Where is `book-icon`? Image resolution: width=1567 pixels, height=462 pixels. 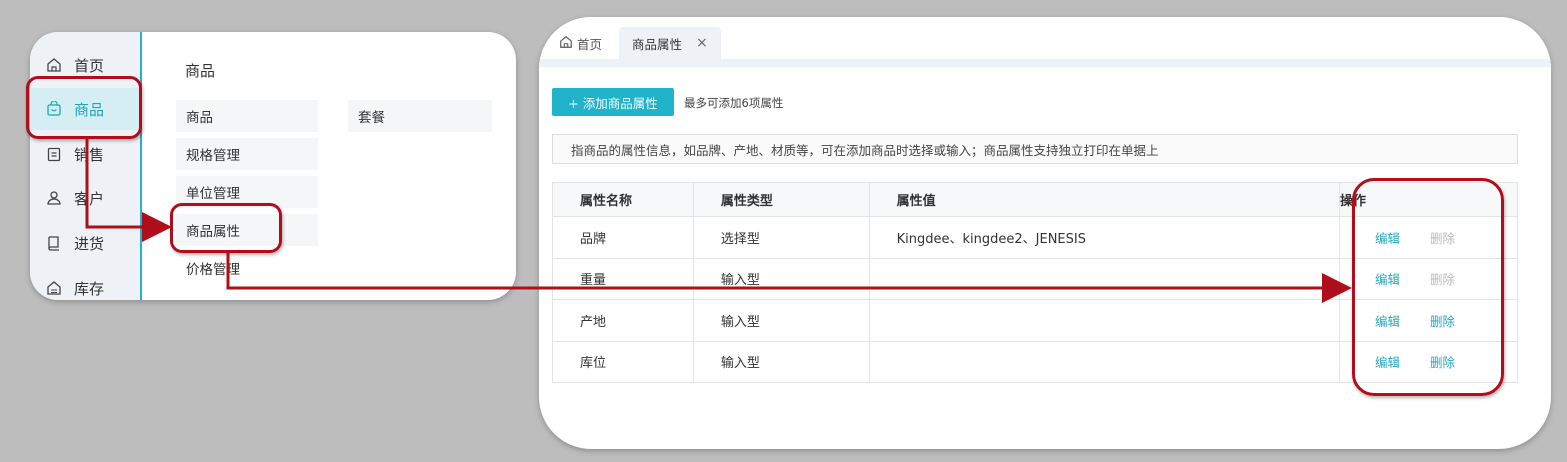
book-icon is located at coordinates (54, 243).